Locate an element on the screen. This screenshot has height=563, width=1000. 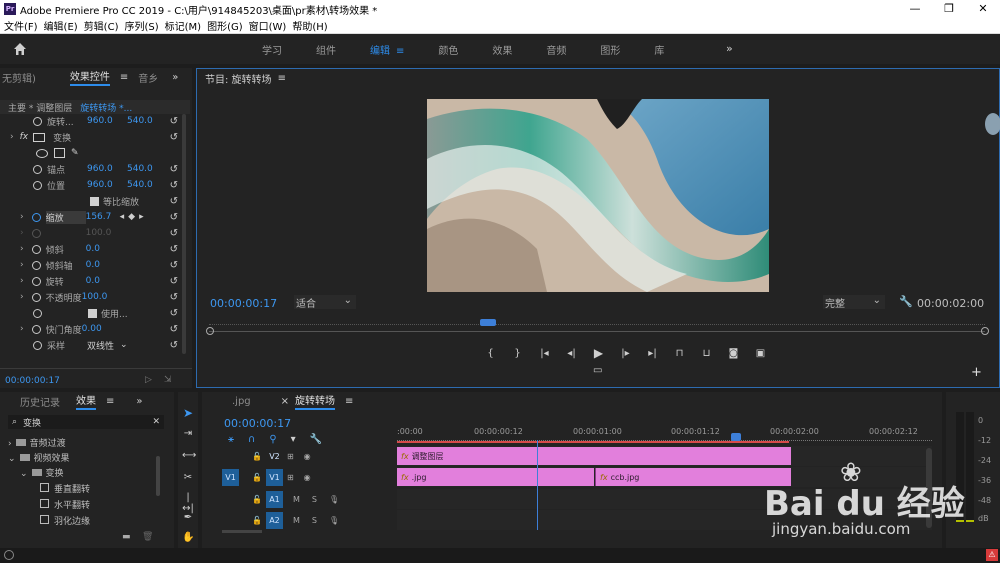
effects-search-input: ⌕ 变换 ✕ is located at coordinates (86, 422).